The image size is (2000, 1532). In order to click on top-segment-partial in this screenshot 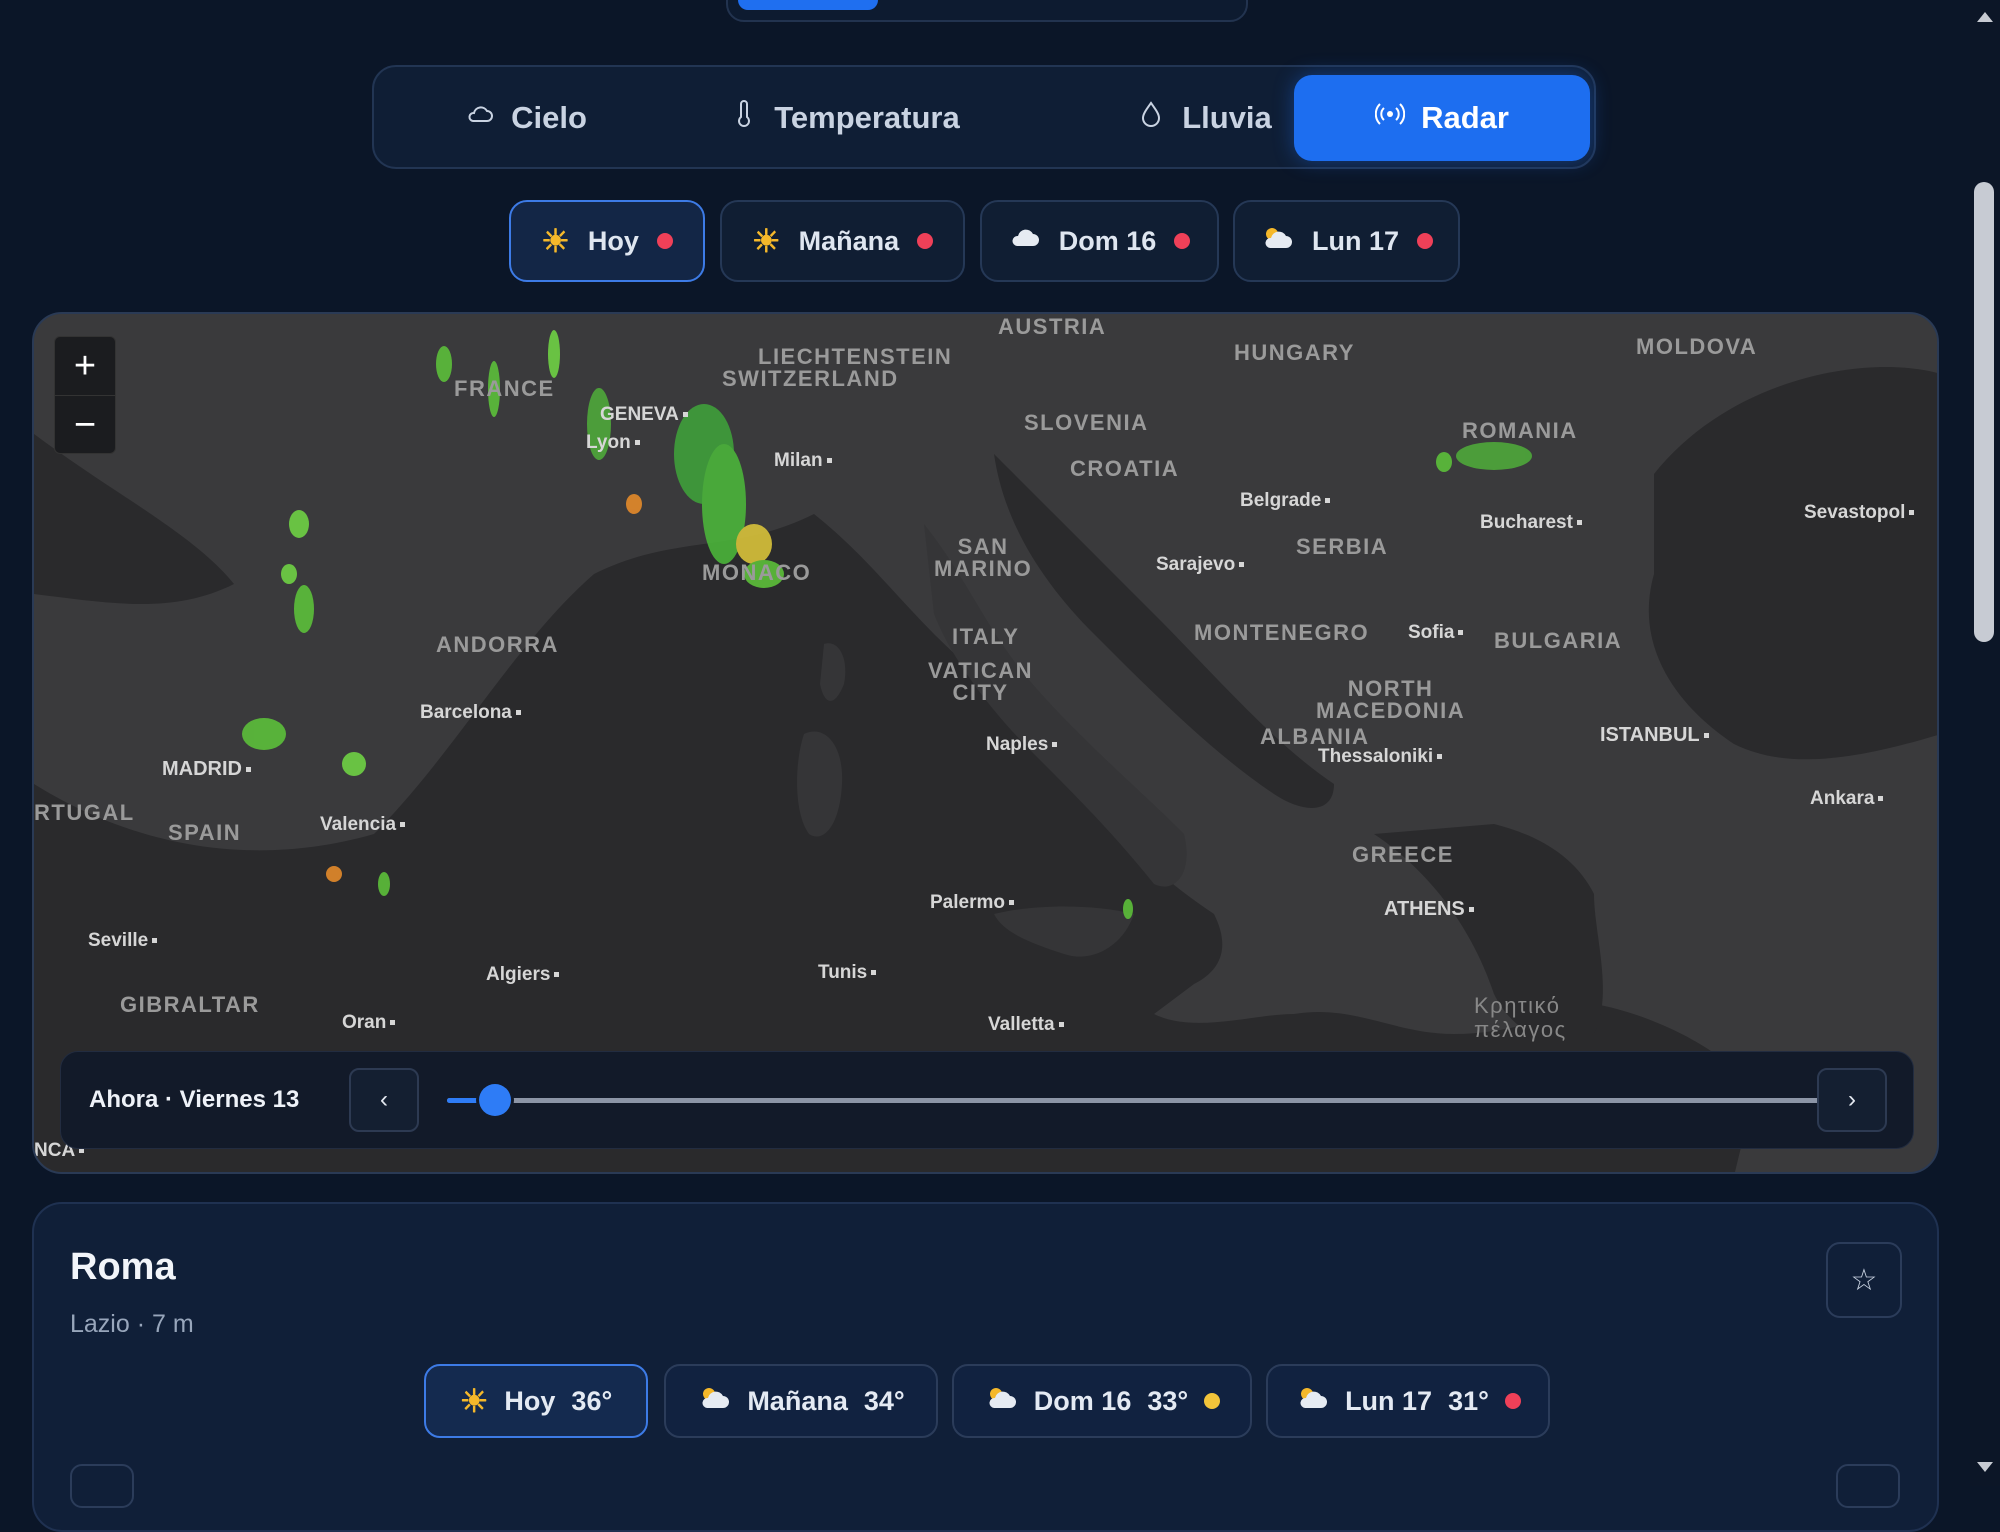, I will do `click(987, 11)`.